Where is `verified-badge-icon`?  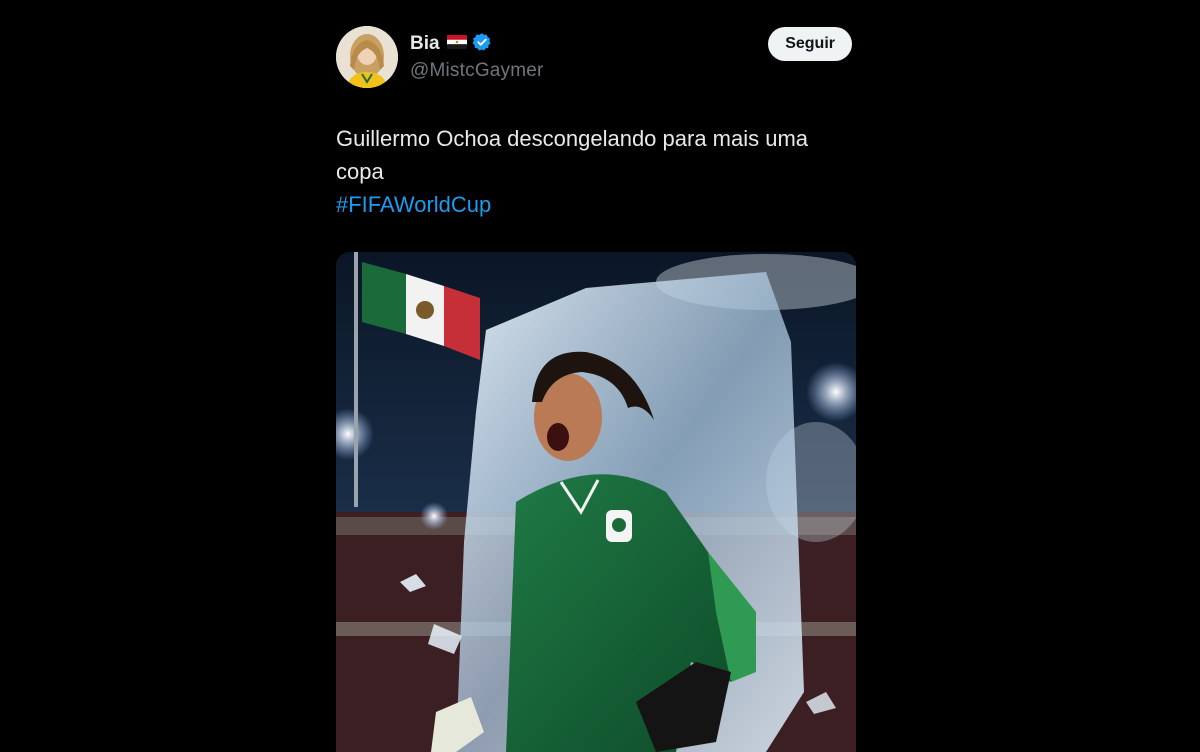 verified-badge-icon is located at coordinates (482, 44).